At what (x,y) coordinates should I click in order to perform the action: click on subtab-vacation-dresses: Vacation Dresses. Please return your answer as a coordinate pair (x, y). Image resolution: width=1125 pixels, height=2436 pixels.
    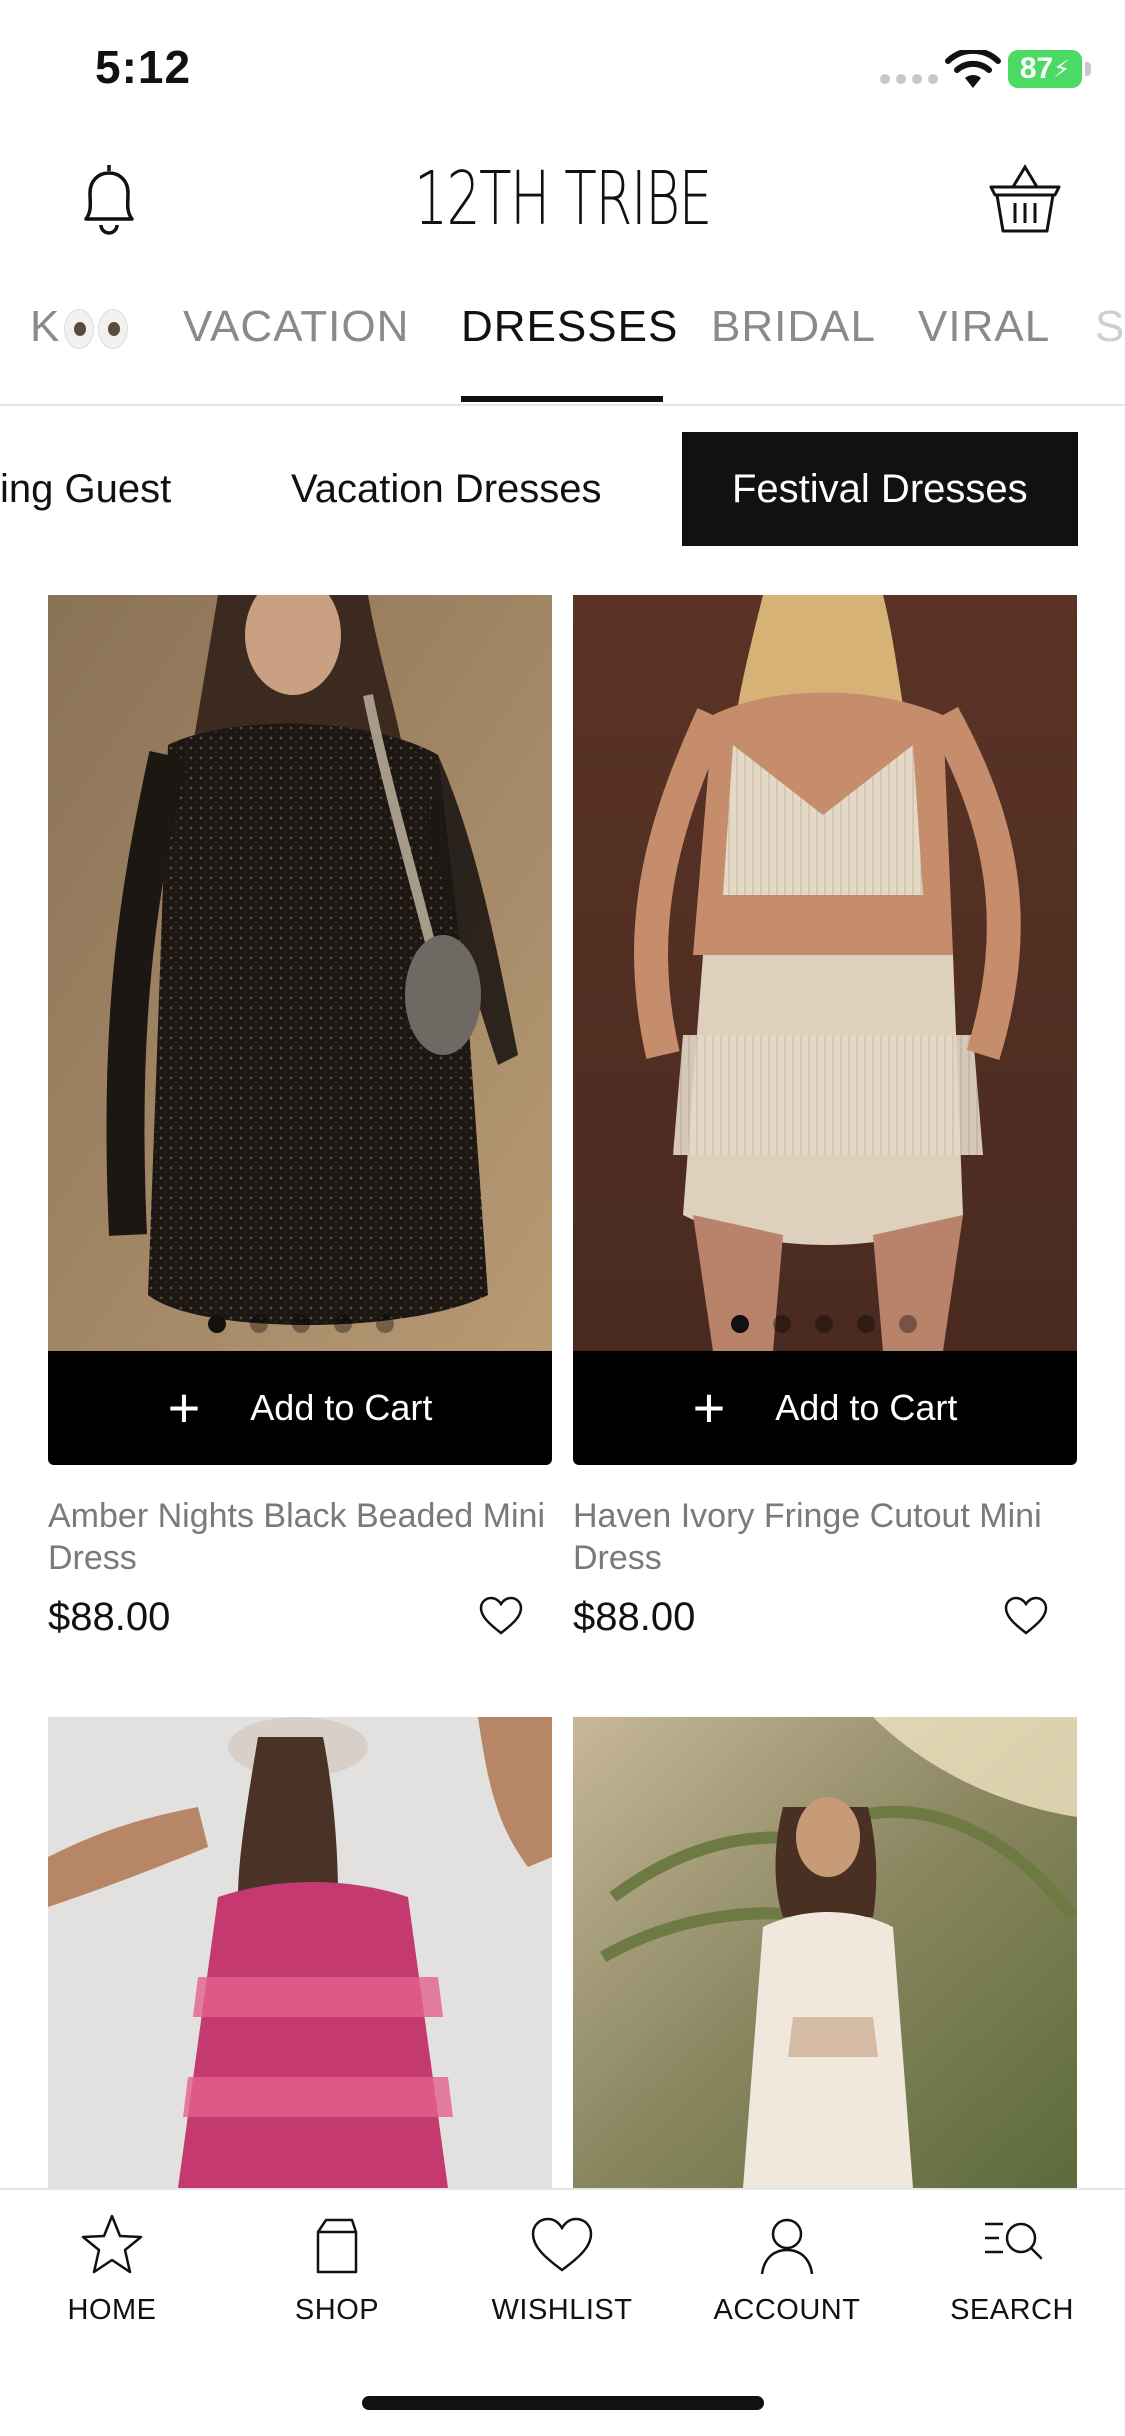
    Looking at the image, I should click on (446, 489).